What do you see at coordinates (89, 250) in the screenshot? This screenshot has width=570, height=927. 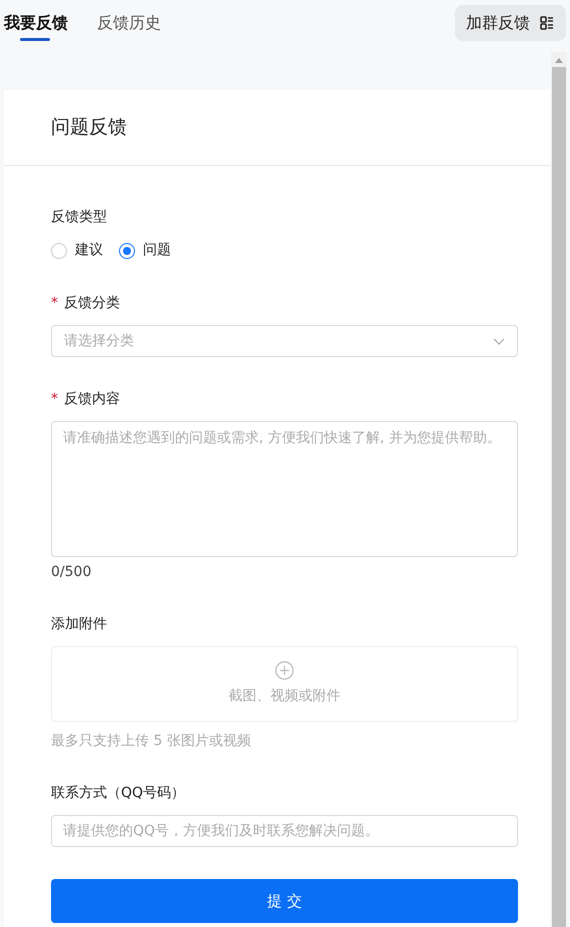 I see `option-label: 建议` at bounding box center [89, 250].